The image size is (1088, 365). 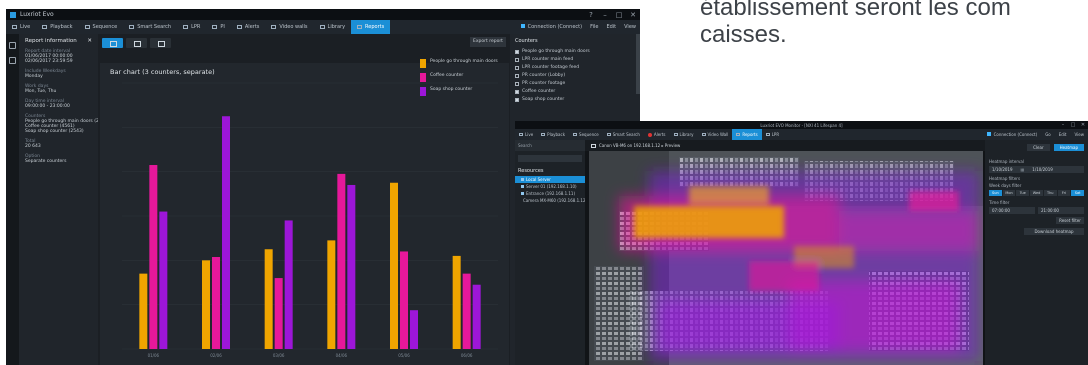 What do you see at coordinates (1042, 169) in the screenshot?
I see `date-to: 1/10/2019` at bounding box center [1042, 169].